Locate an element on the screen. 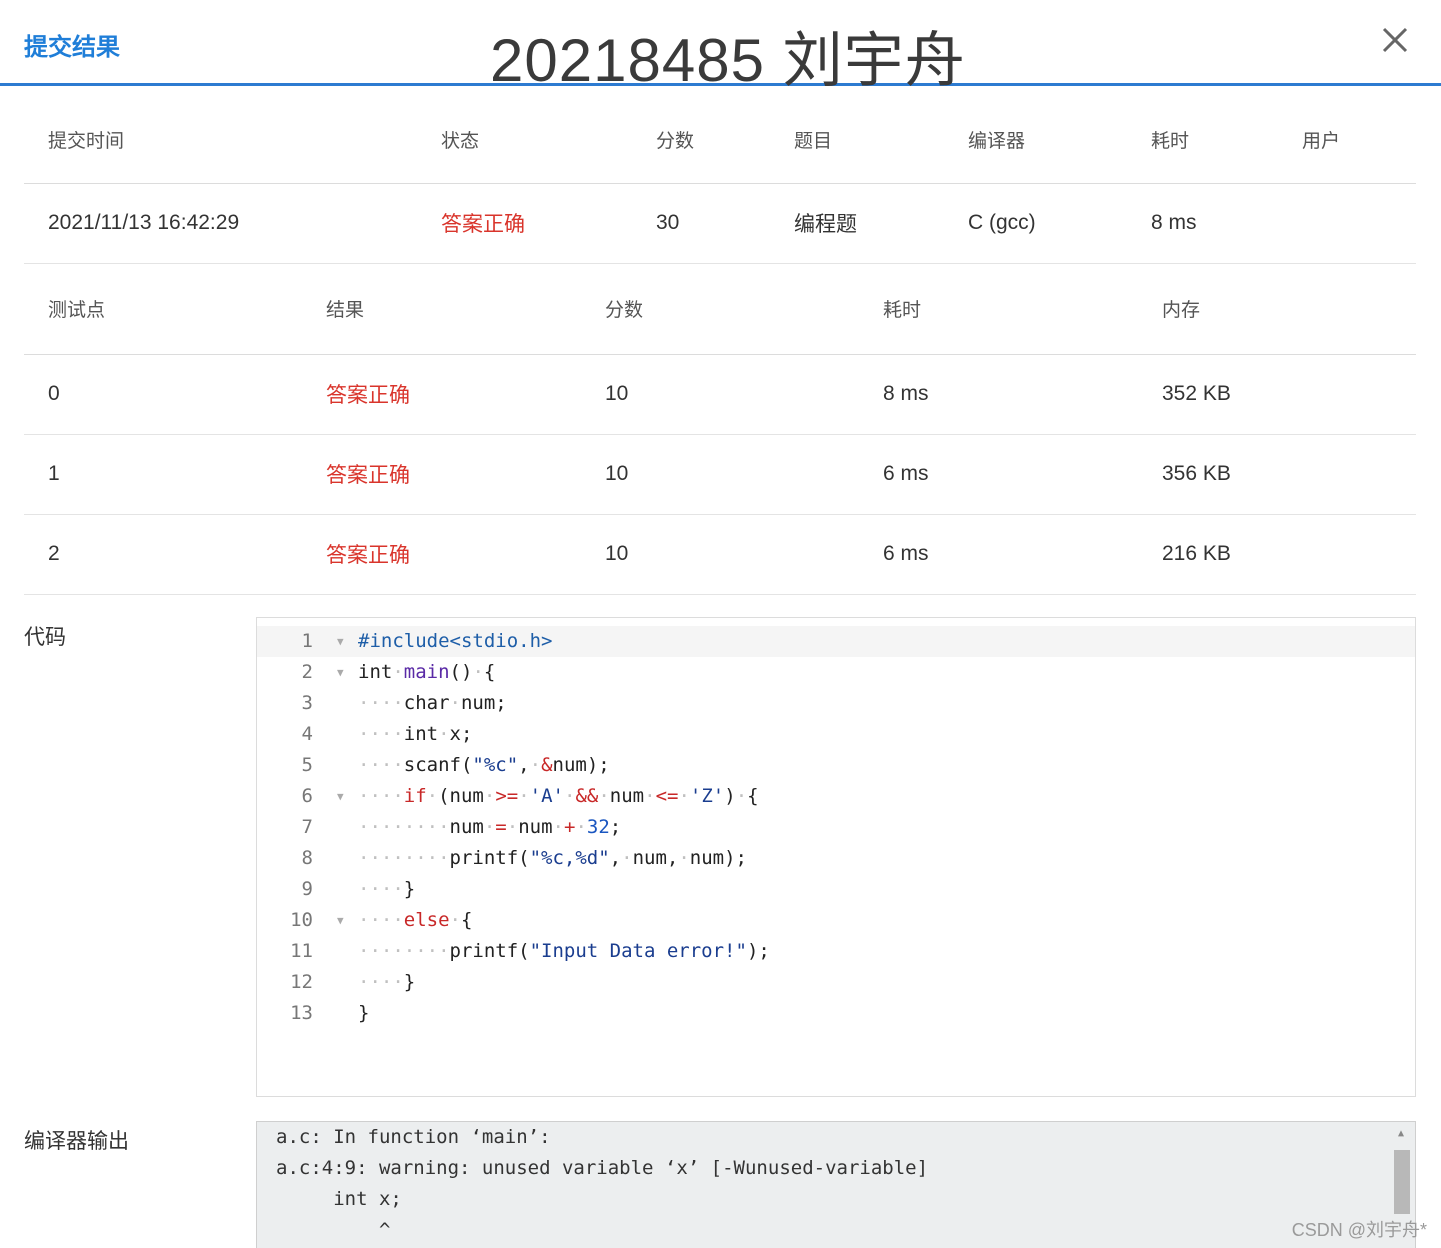 This screenshot has width=1441, height=1248. code-line: 1 ▼ #include<stdio.h> is located at coordinates (836, 641).